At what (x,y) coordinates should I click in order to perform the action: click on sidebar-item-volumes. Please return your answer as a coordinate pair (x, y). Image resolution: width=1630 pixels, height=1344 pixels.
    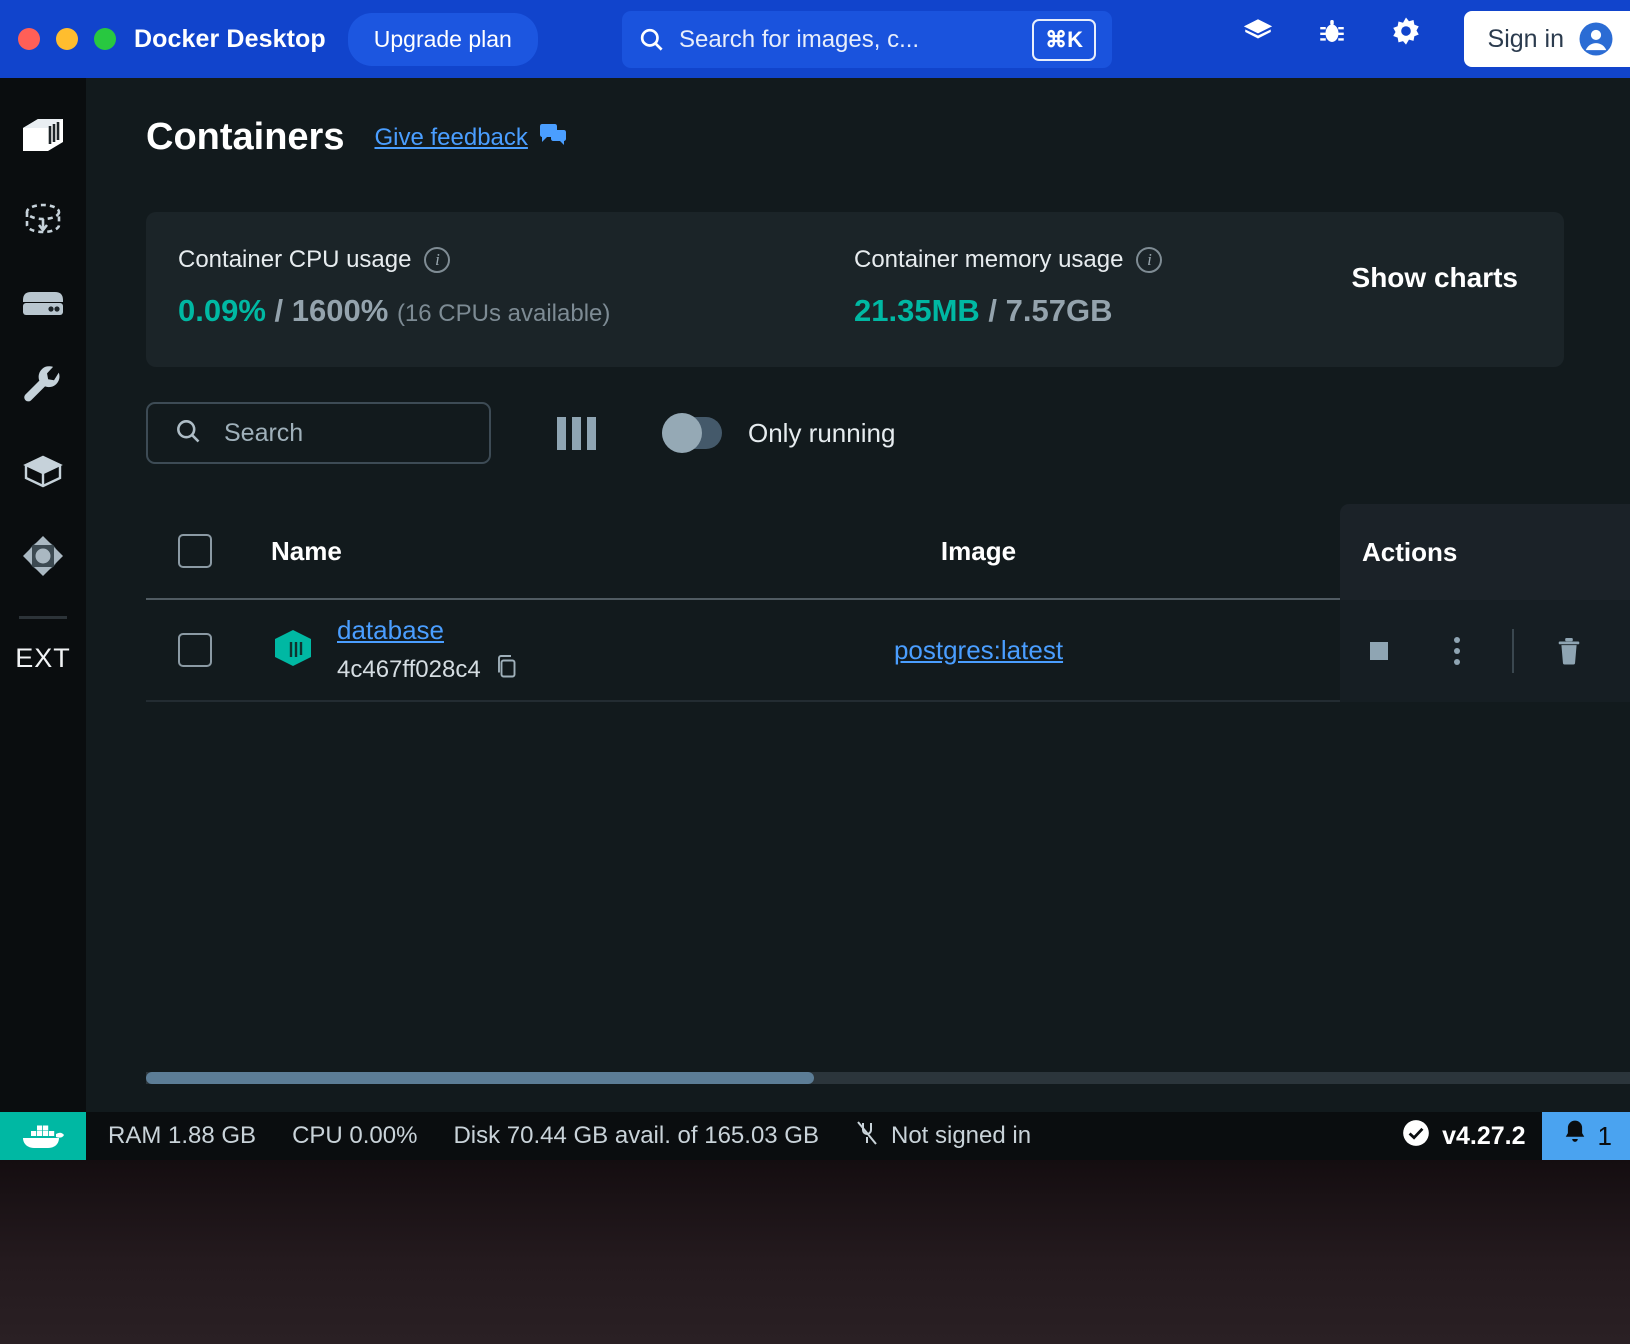
    Looking at the image, I should click on (43, 306).